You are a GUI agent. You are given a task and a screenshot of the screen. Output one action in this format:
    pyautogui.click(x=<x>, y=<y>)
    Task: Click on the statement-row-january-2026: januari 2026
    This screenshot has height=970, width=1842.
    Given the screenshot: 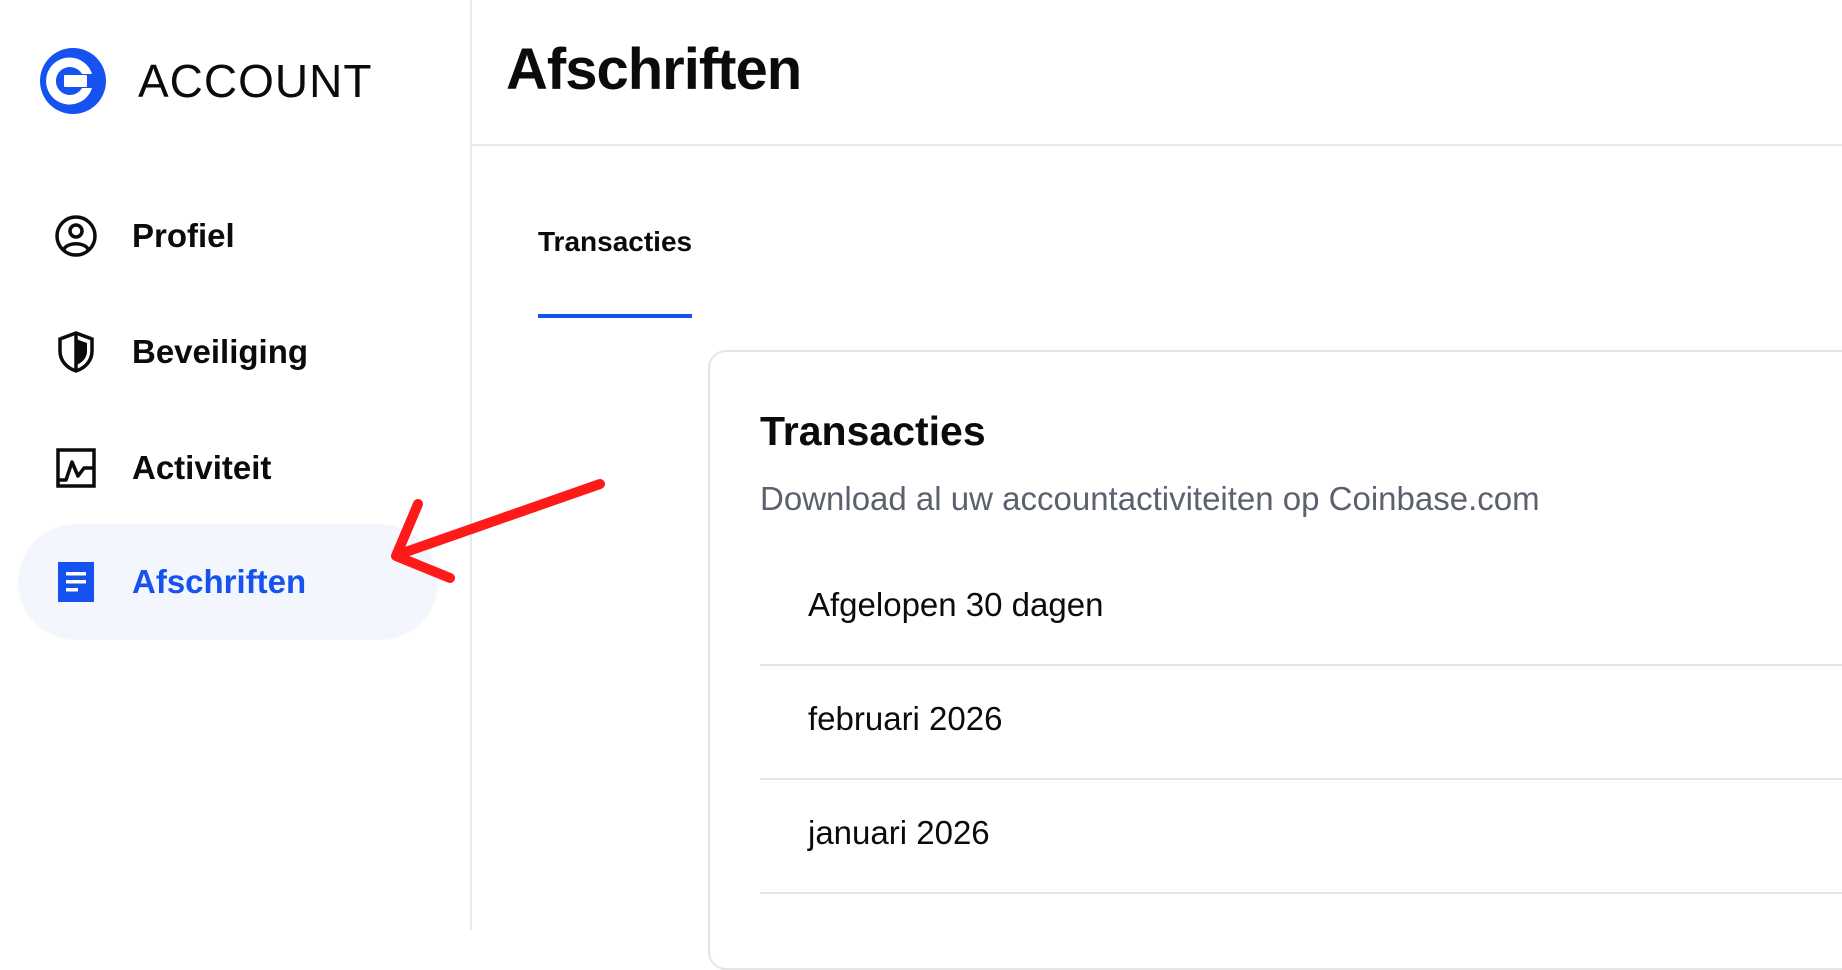 What is the action you would take?
    pyautogui.click(x=1301, y=837)
    